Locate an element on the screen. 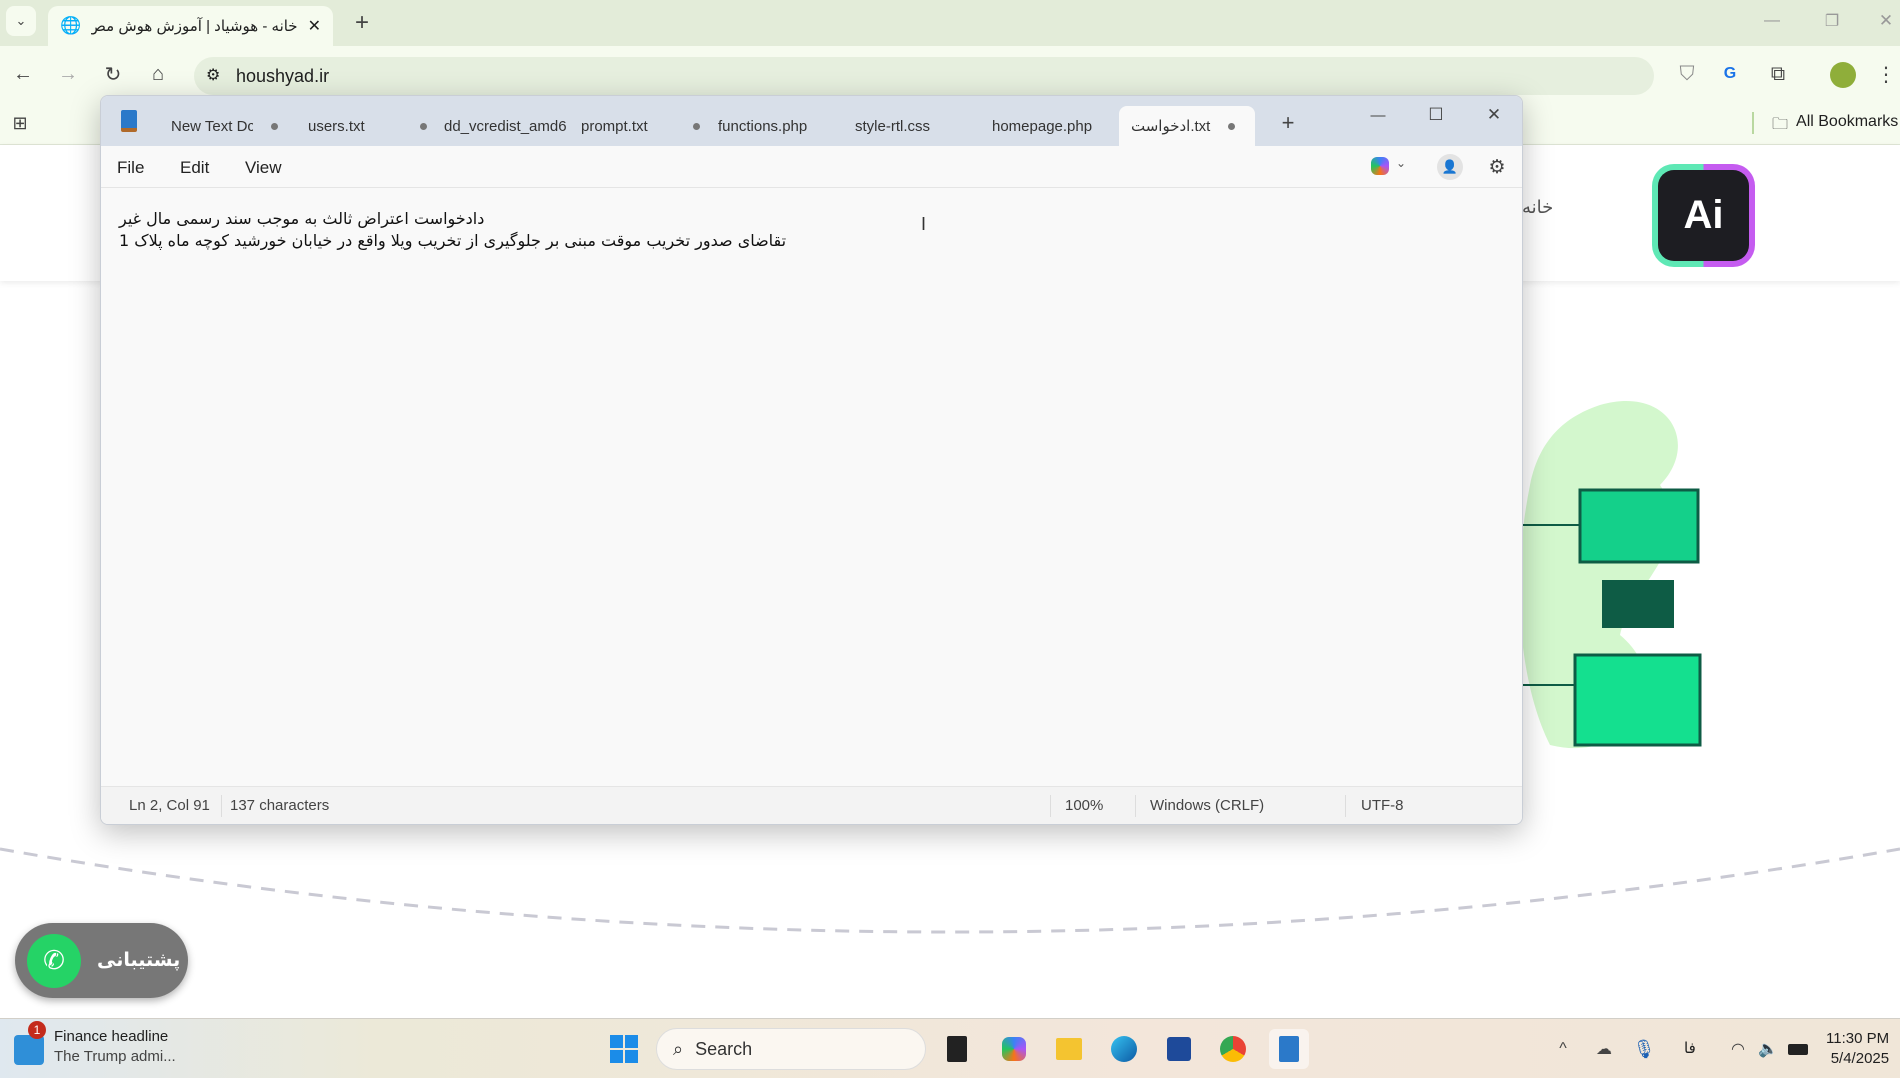 The image size is (1900, 1078). site-logo: Ai is located at coordinates (1703, 215).